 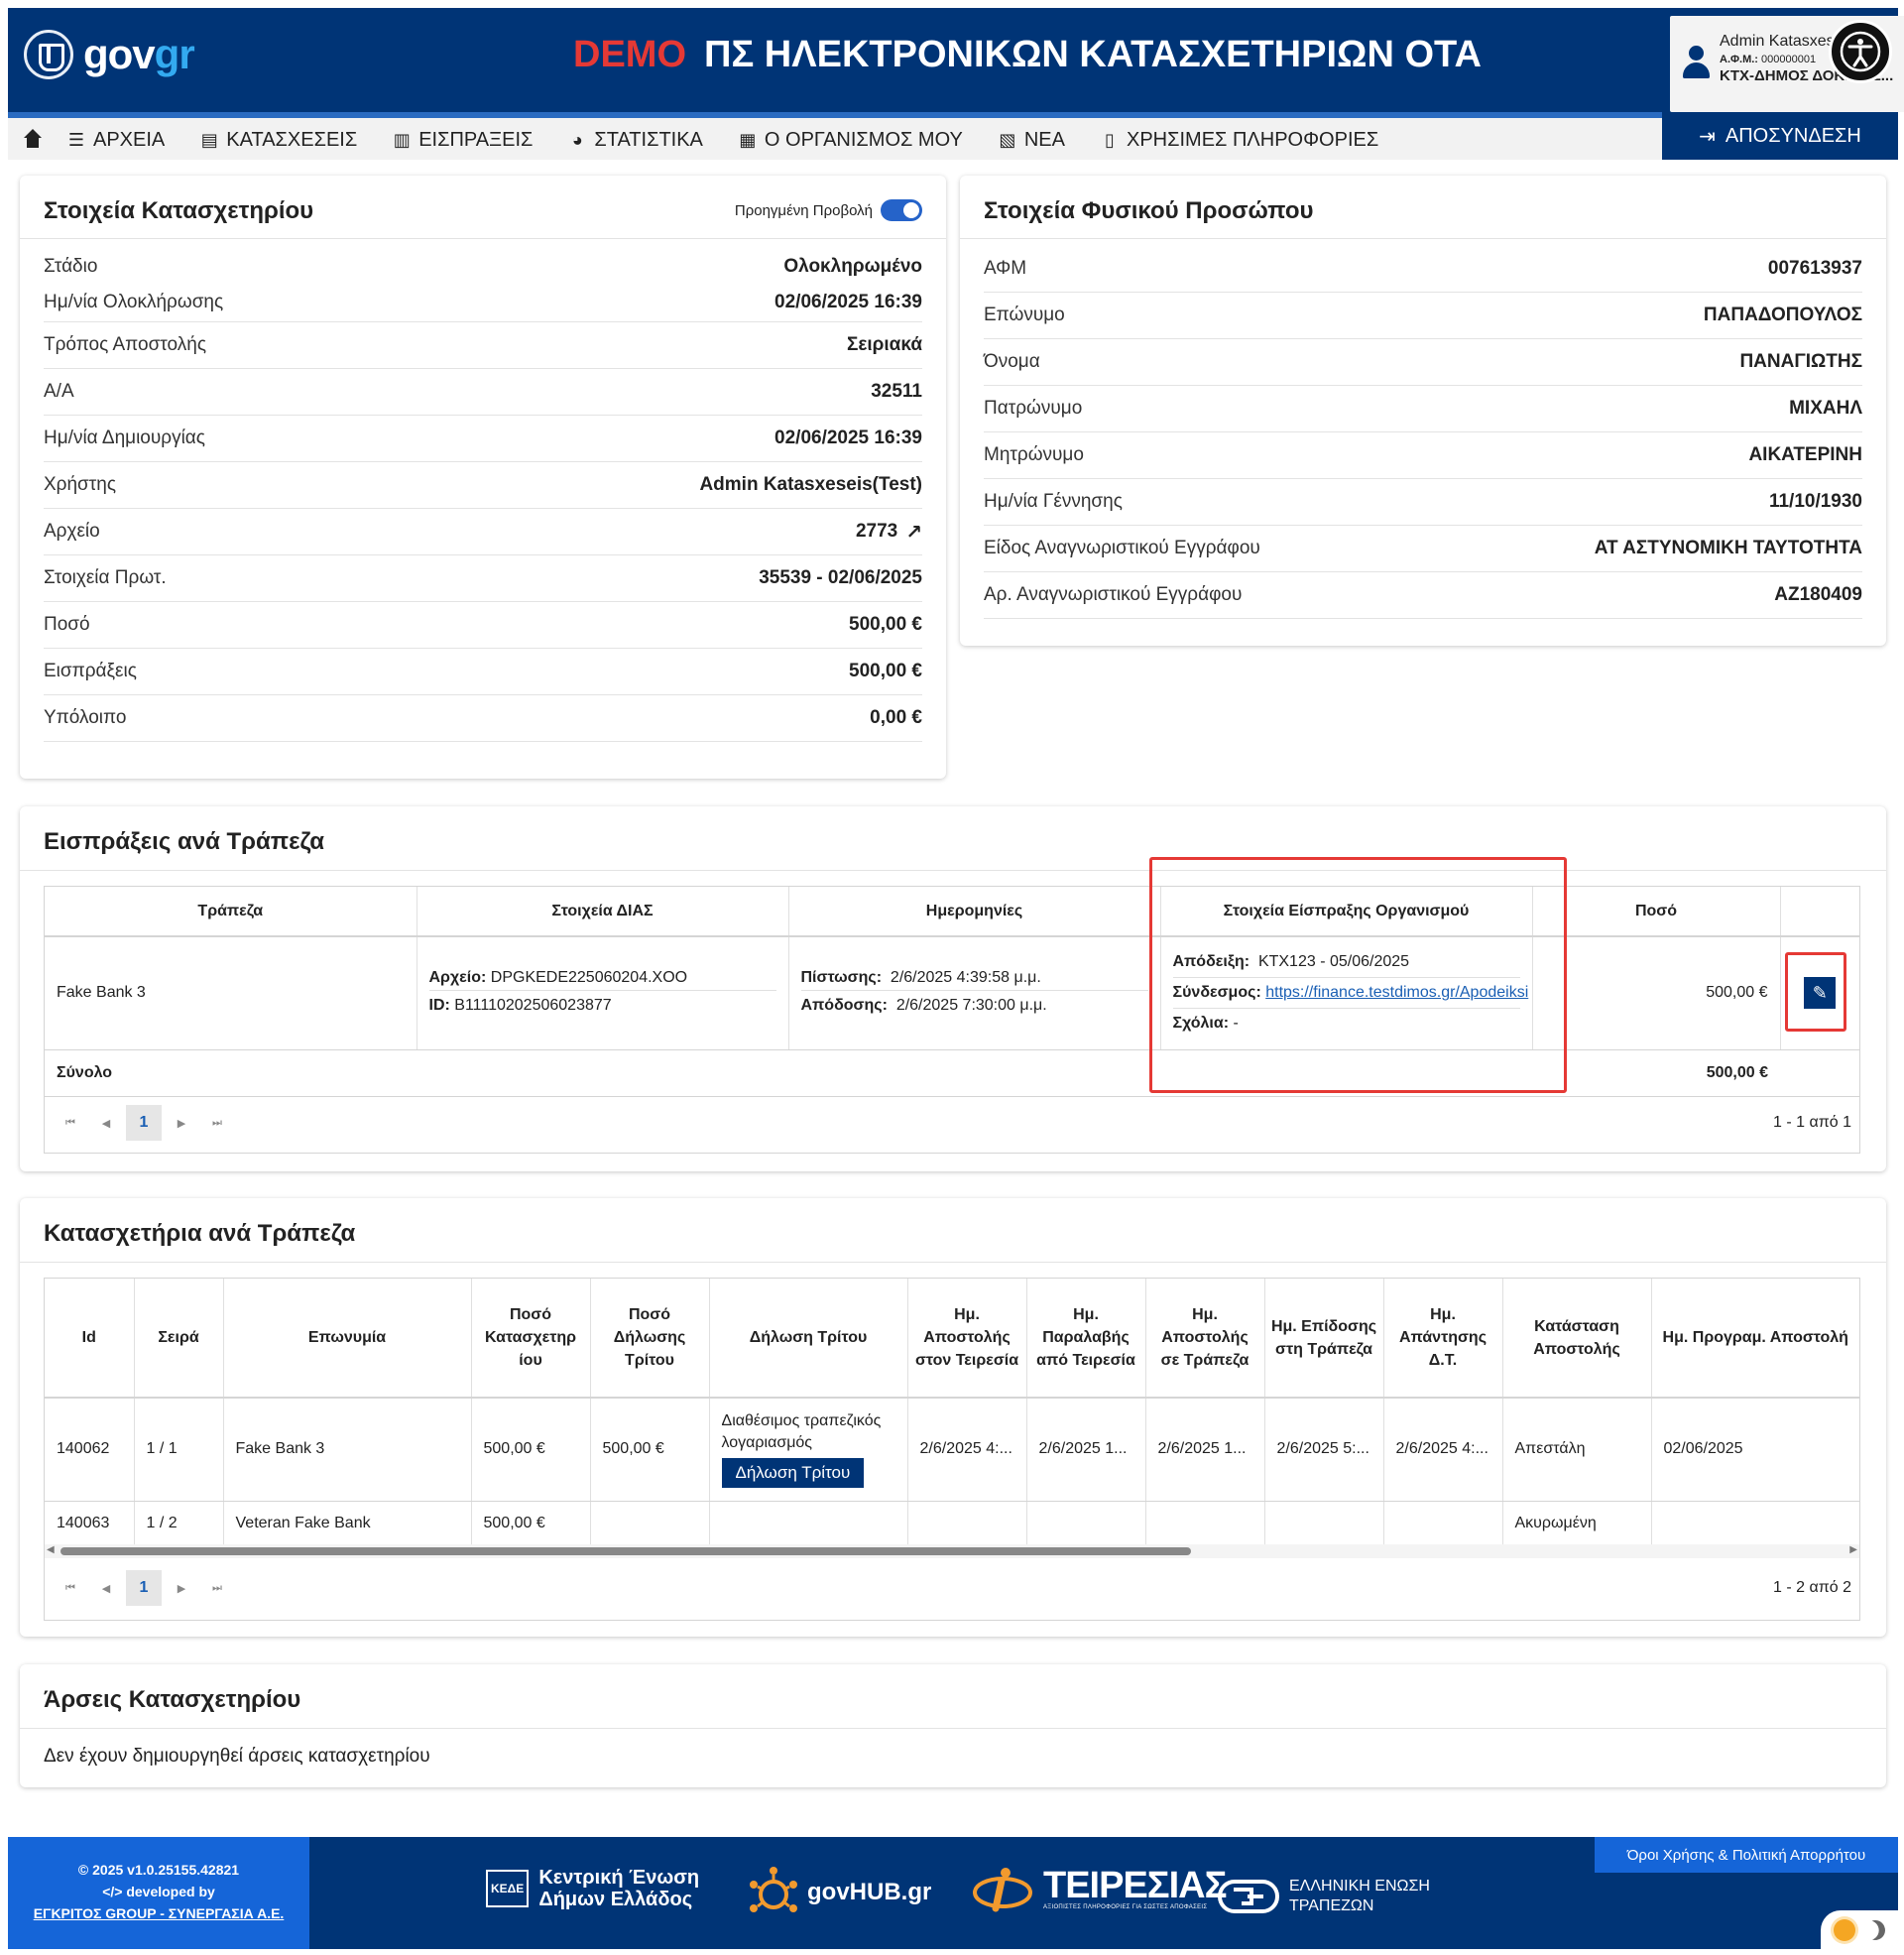 What do you see at coordinates (1755, 1450) in the screenshot?
I see `cell-scheduled: 02/06/2025` at bounding box center [1755, 1450].